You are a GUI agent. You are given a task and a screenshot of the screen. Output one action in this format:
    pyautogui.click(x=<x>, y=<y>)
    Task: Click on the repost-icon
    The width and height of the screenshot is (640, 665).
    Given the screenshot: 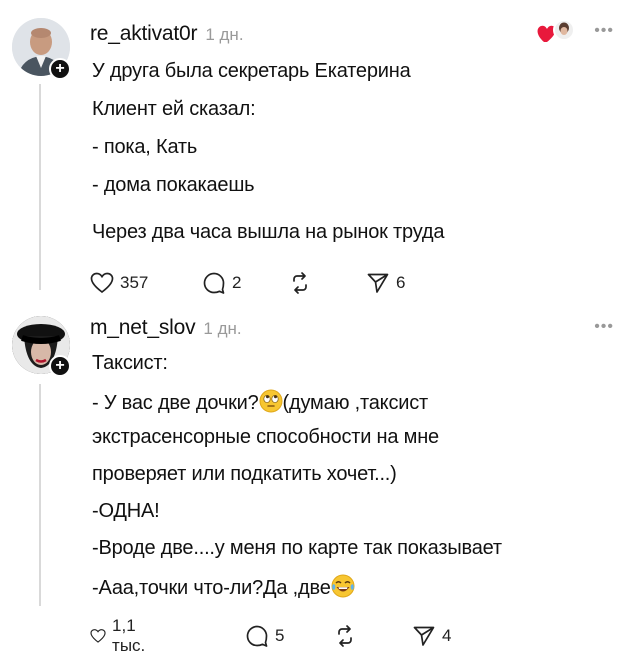 What is the action you would take?
    pyautogui.click(x=345, y=636)
    